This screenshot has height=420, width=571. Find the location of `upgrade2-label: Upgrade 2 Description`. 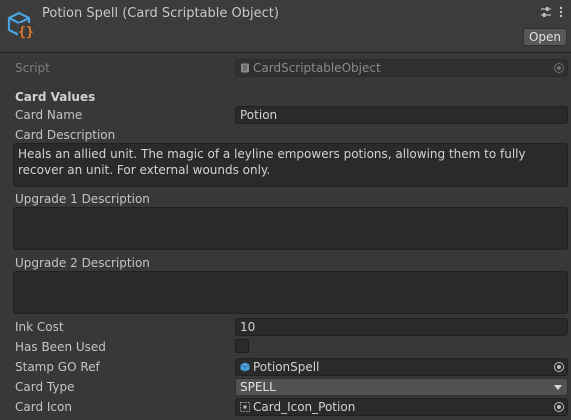

upgrade2-label: Upgrade 2 Description is located at coordinates (82, 263).